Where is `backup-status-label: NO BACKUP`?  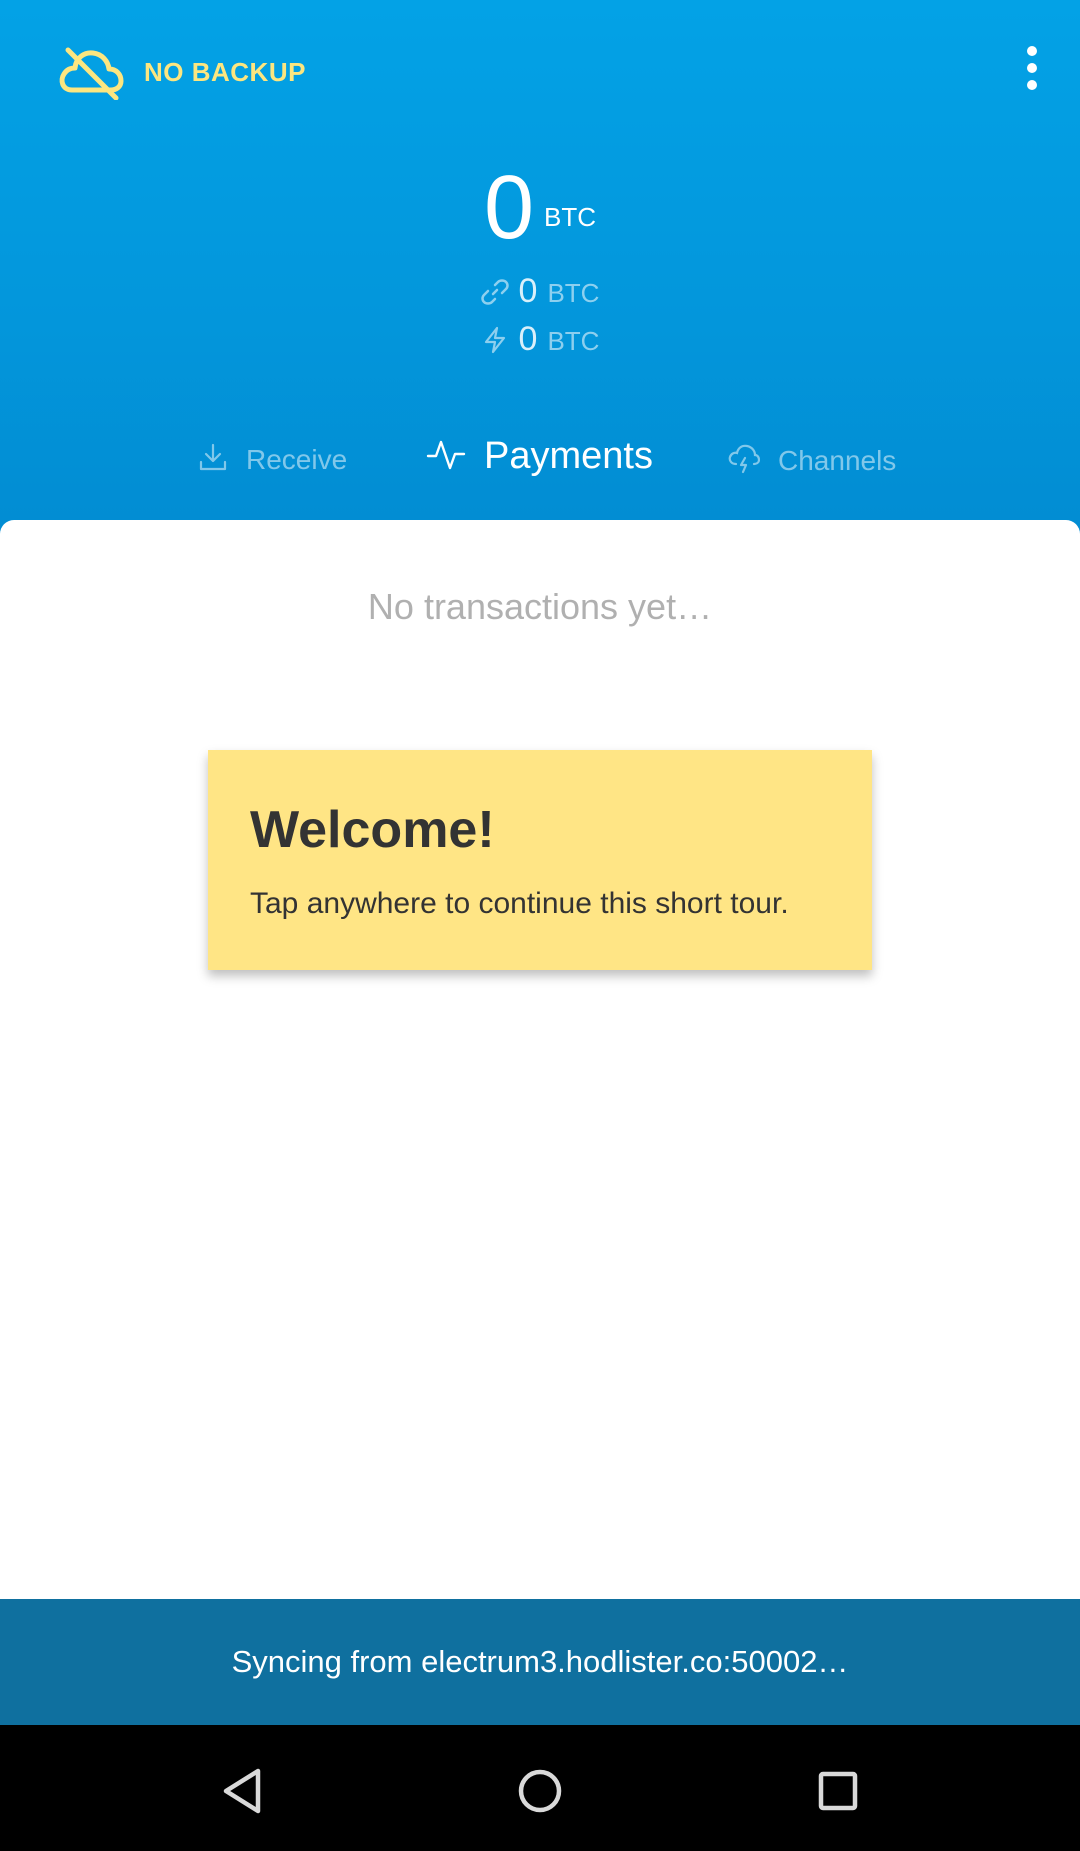
backup-status-label: NO BACKUP is located at coordinates (225, 71).